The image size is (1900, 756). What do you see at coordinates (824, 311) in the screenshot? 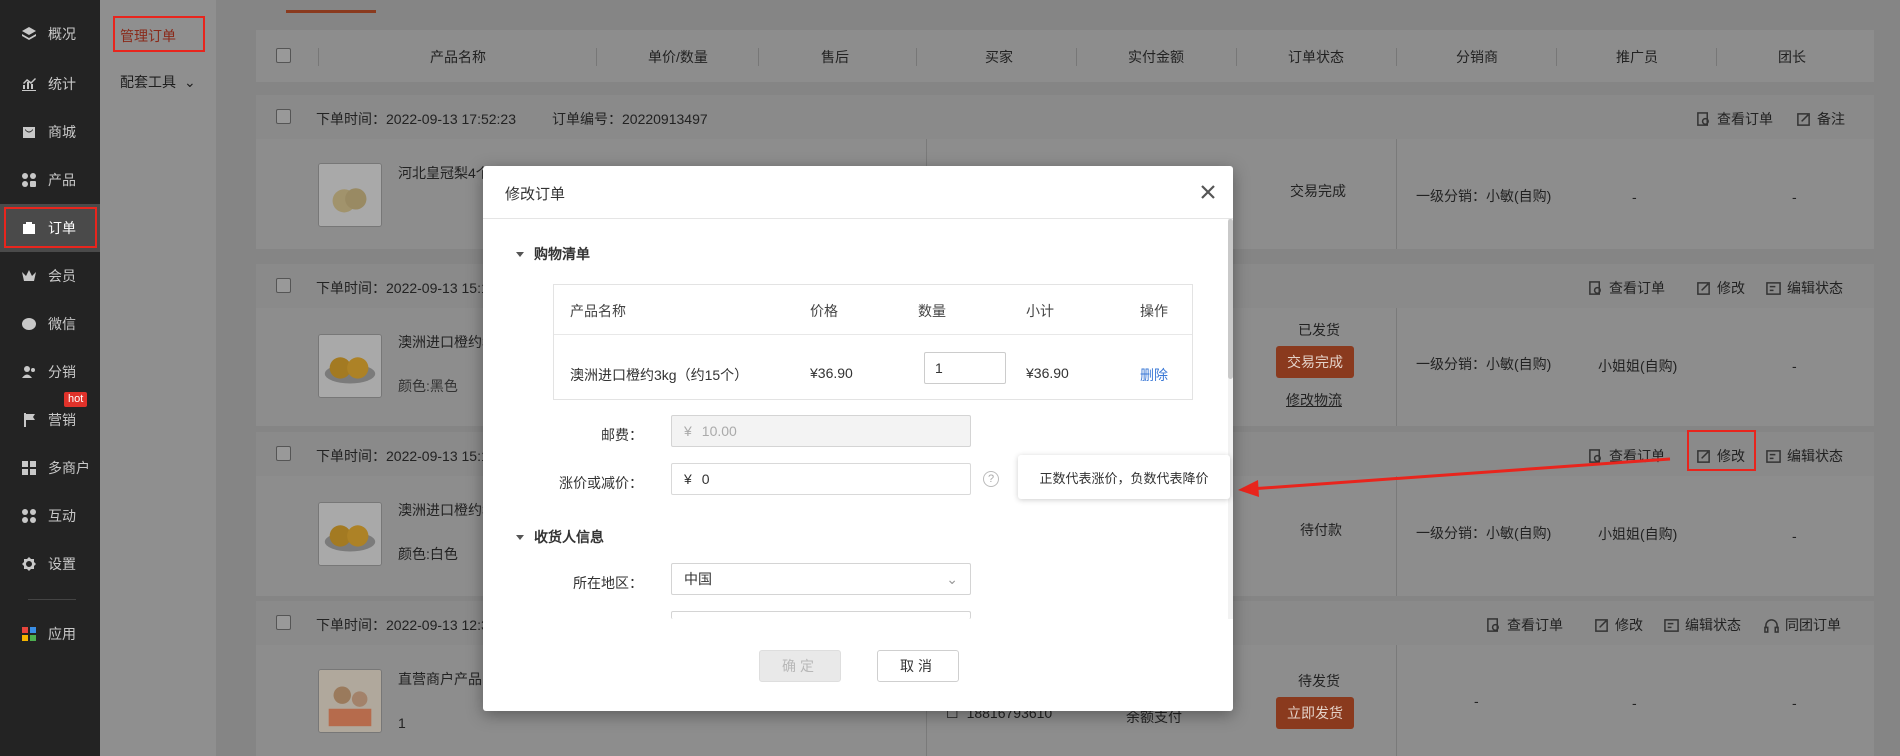
I see `cart-col-price: 价格` at bounding box center [824, 311].